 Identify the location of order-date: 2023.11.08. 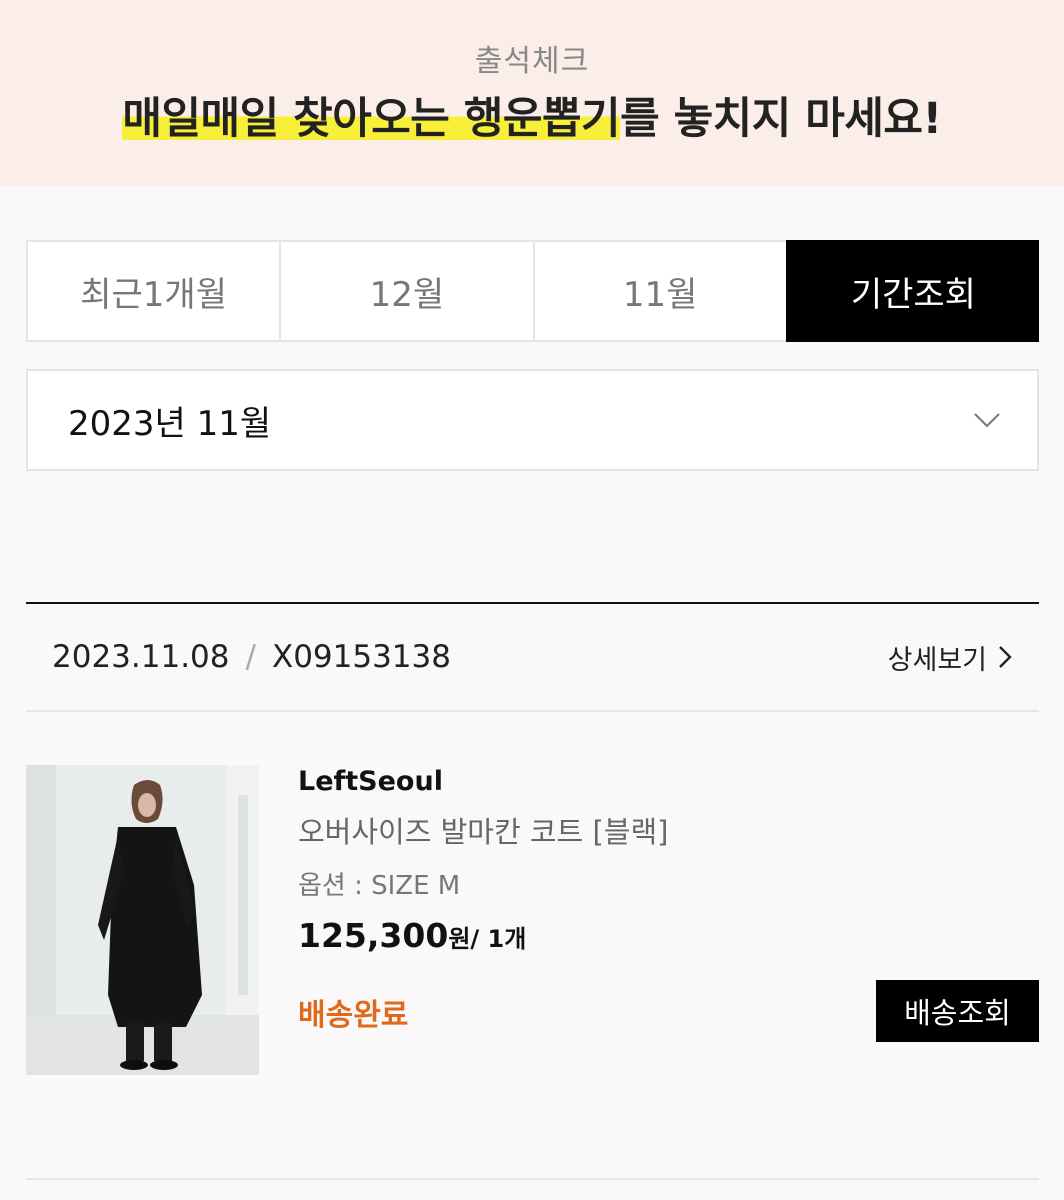
(141, 657).